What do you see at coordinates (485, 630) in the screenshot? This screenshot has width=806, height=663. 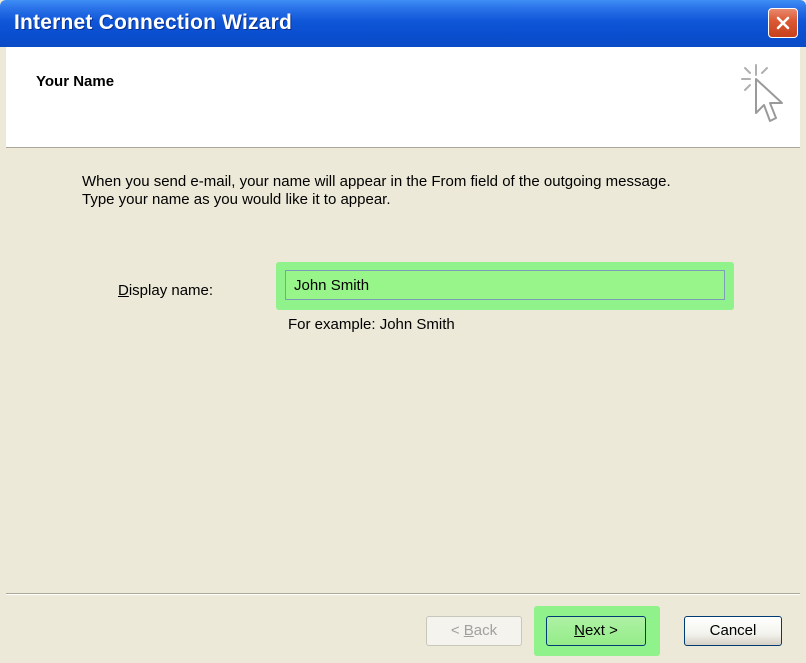 I see `back-button-label: ack` at bounding box center [485, 630].